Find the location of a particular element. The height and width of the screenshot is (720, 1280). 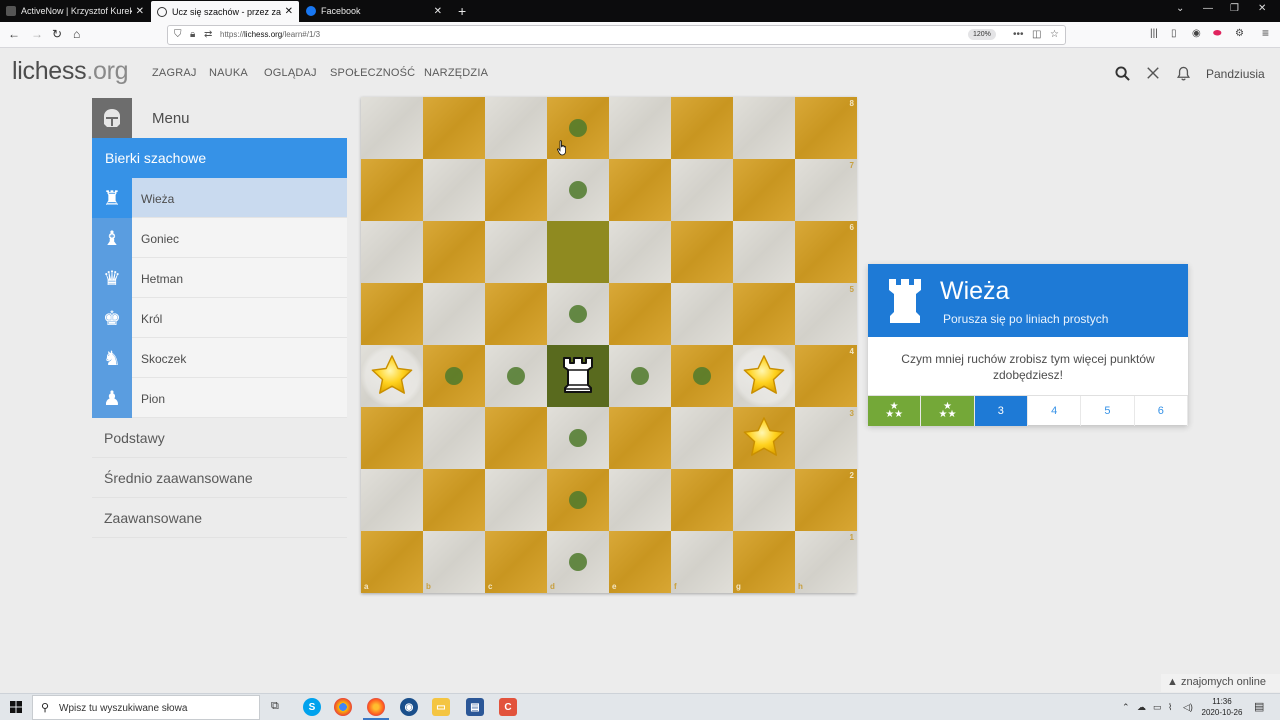

square-f5 is located at coordinates (702, 314).